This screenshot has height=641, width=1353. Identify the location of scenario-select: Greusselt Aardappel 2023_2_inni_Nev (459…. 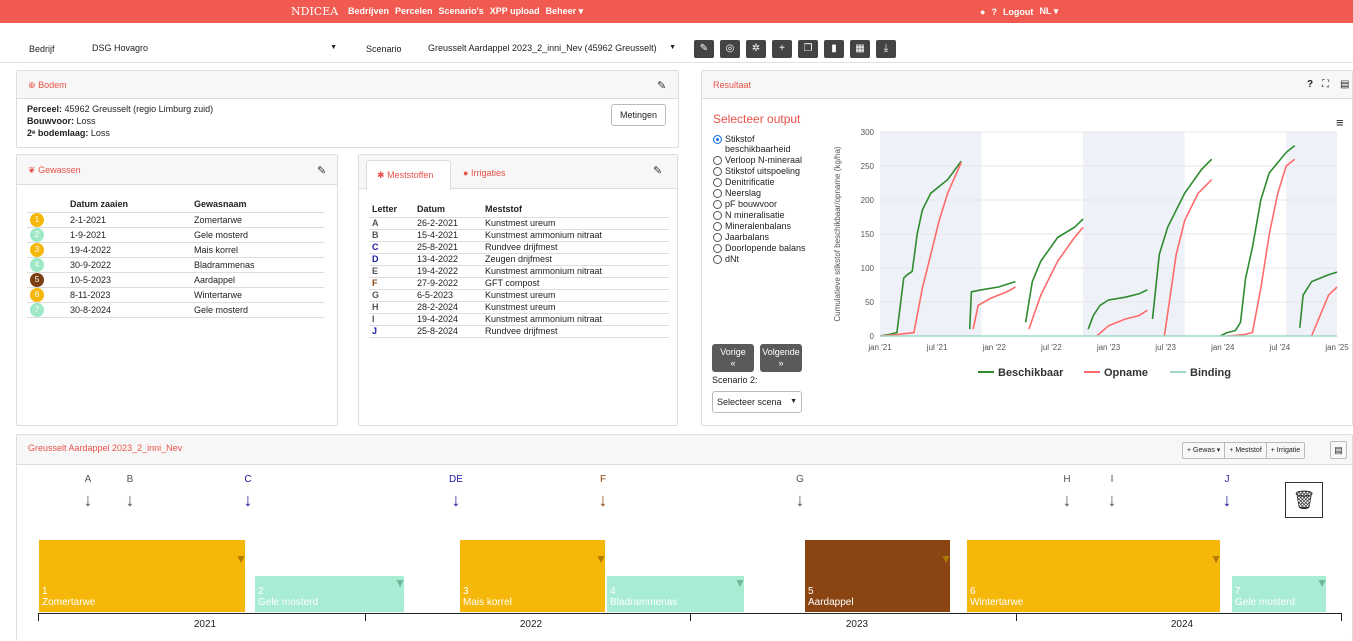
(551, 48).